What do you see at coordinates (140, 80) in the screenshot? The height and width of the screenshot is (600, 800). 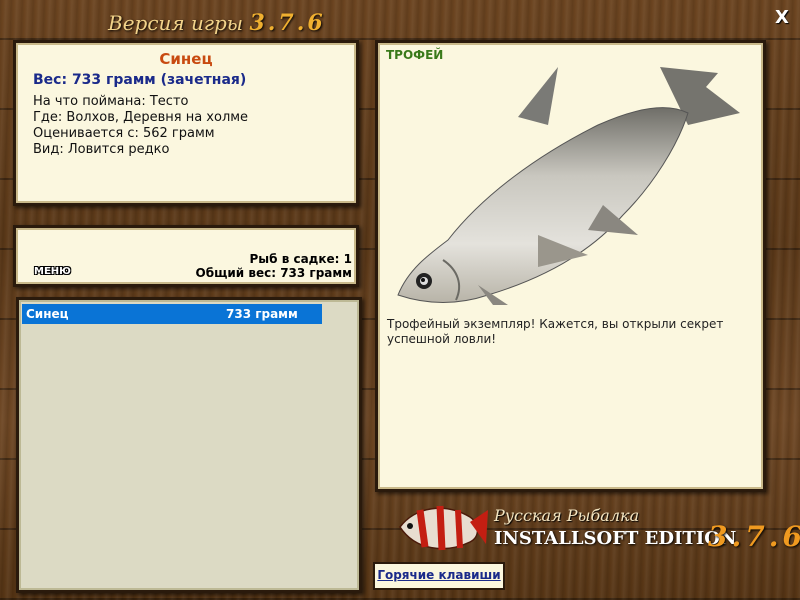 I see `fish-weight: Вес: 733 грамм (зачетная)` at bounding box center [140, 80].